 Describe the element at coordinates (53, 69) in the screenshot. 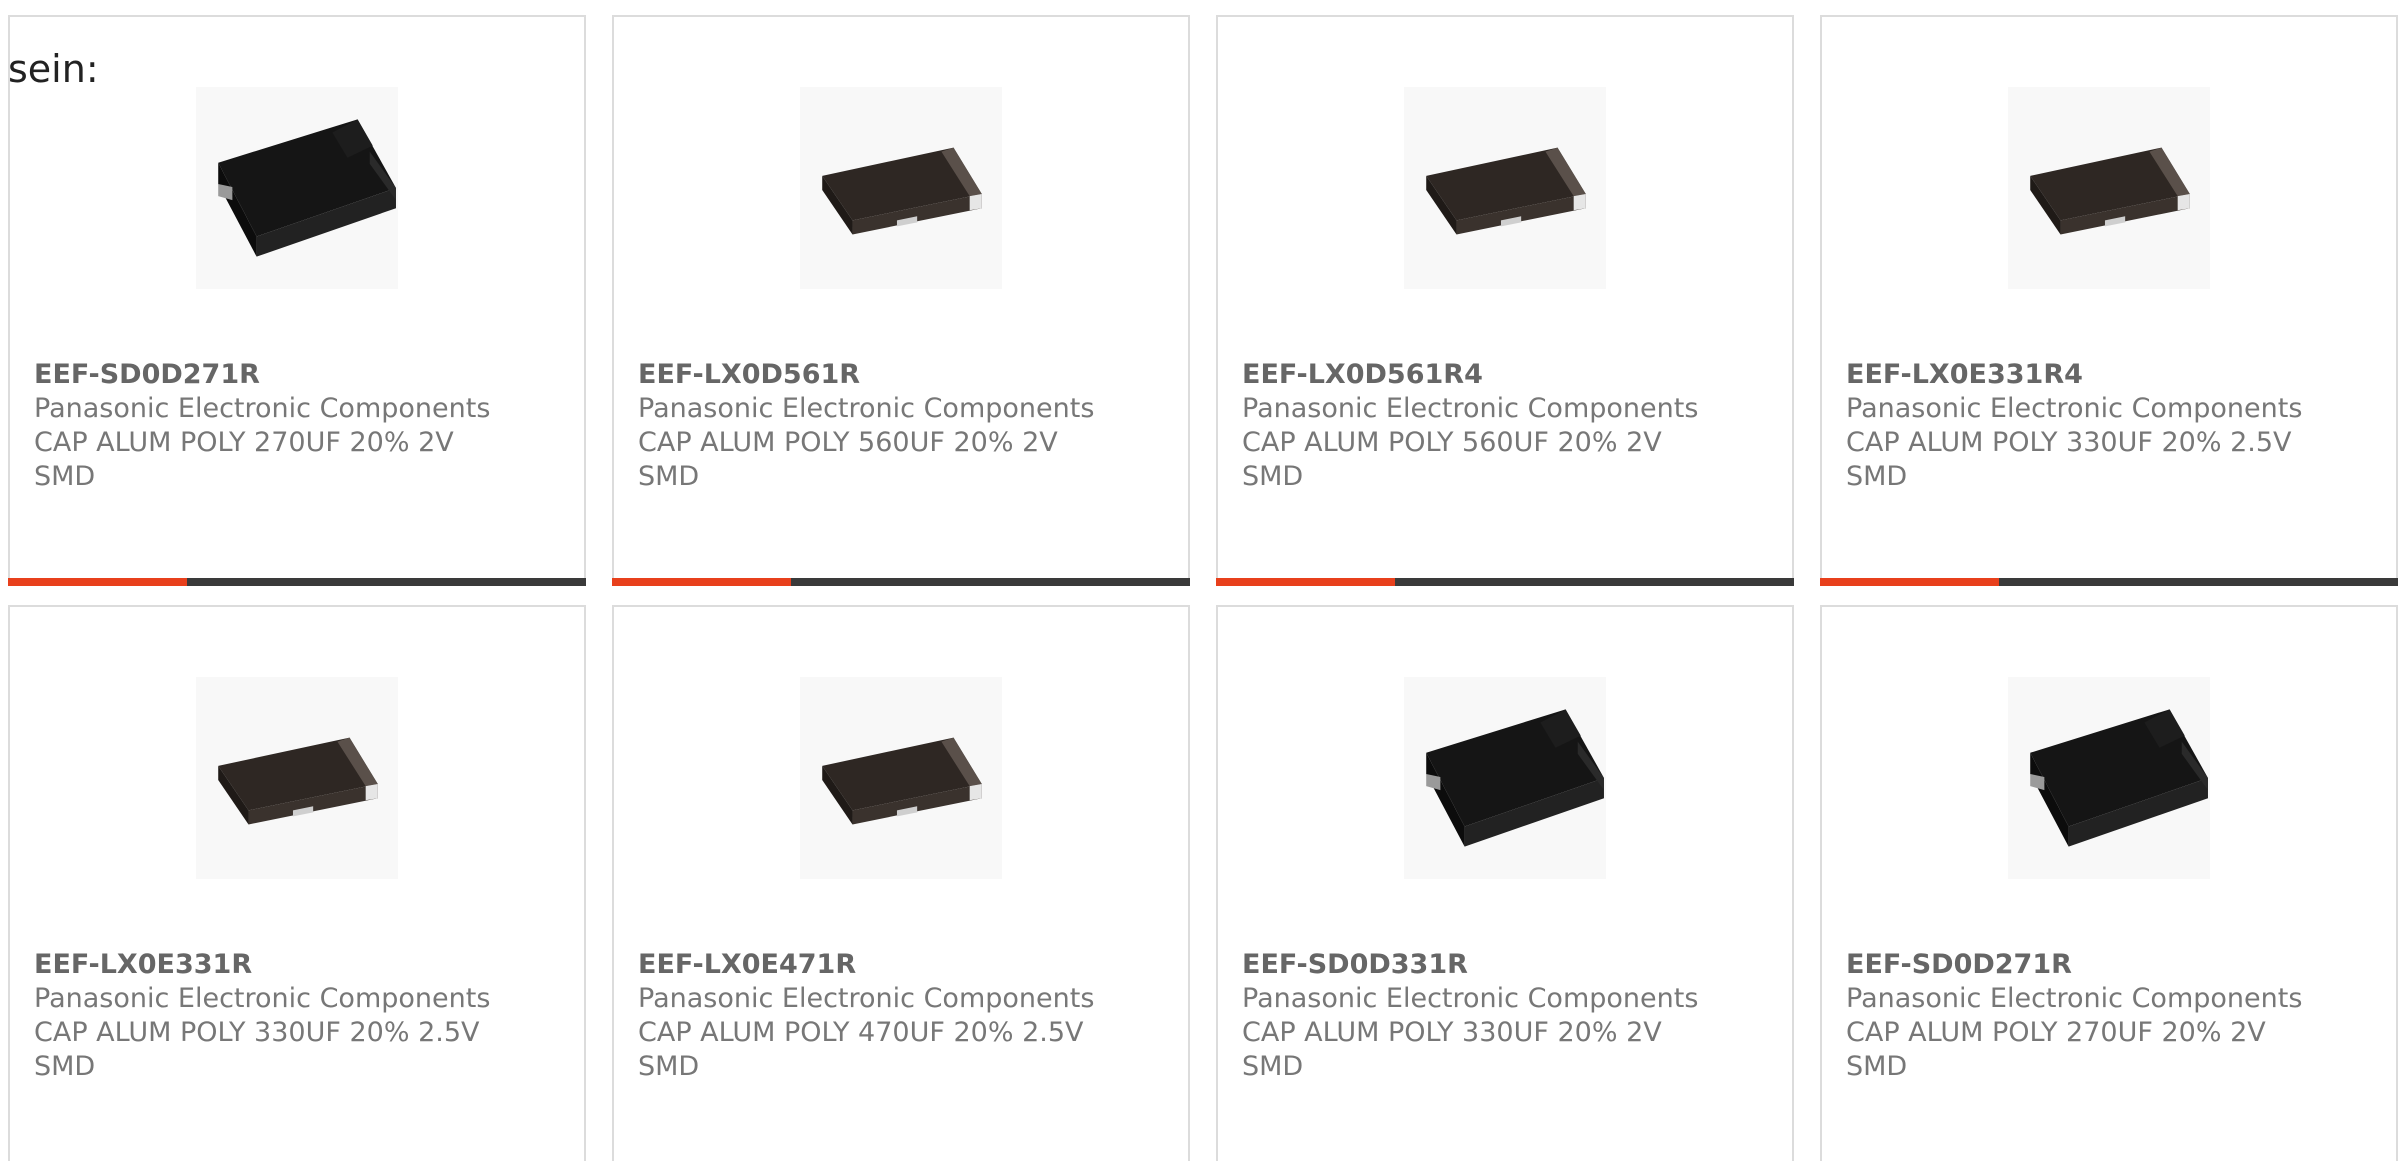

I see `section-heading: sein:` at that location.